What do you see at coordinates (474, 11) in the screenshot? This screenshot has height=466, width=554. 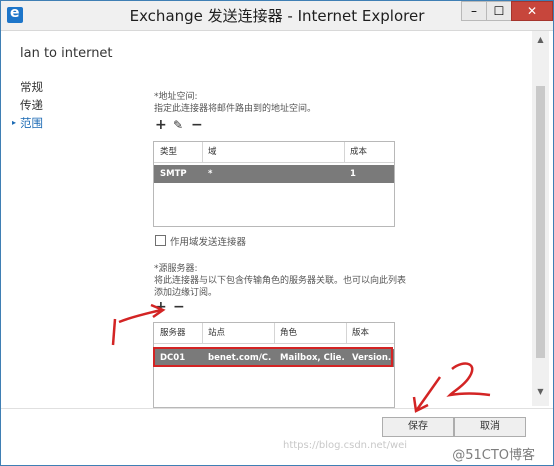 I see `minimize-button: –` at bounding box center [474, 11].